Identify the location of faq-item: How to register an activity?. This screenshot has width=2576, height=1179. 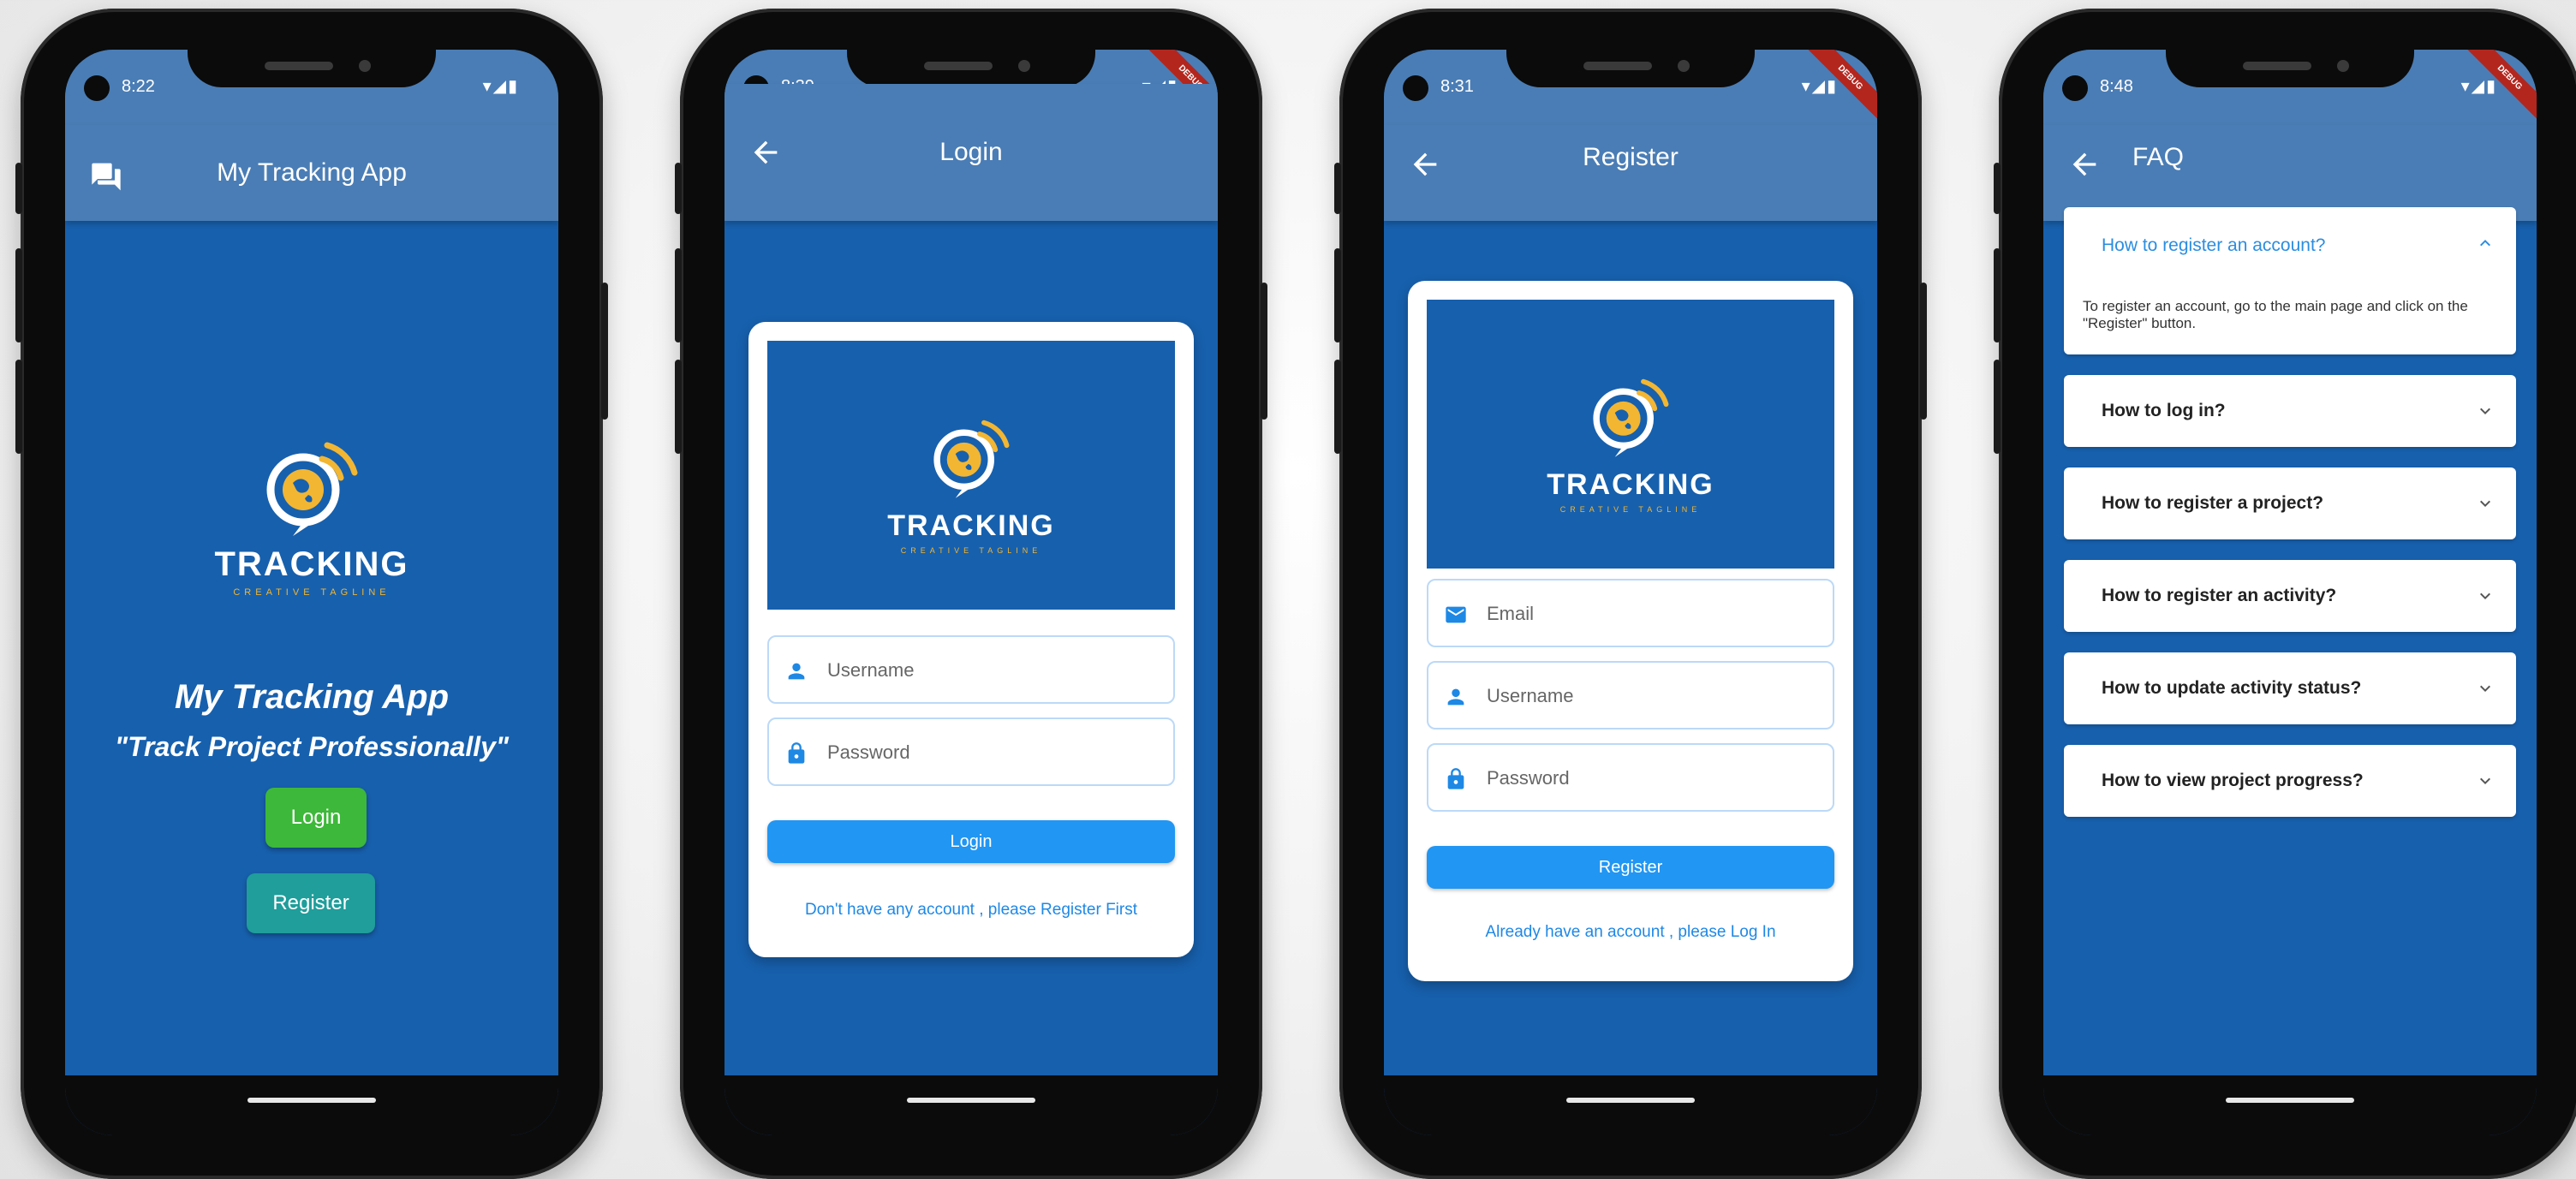
(2290, 596).